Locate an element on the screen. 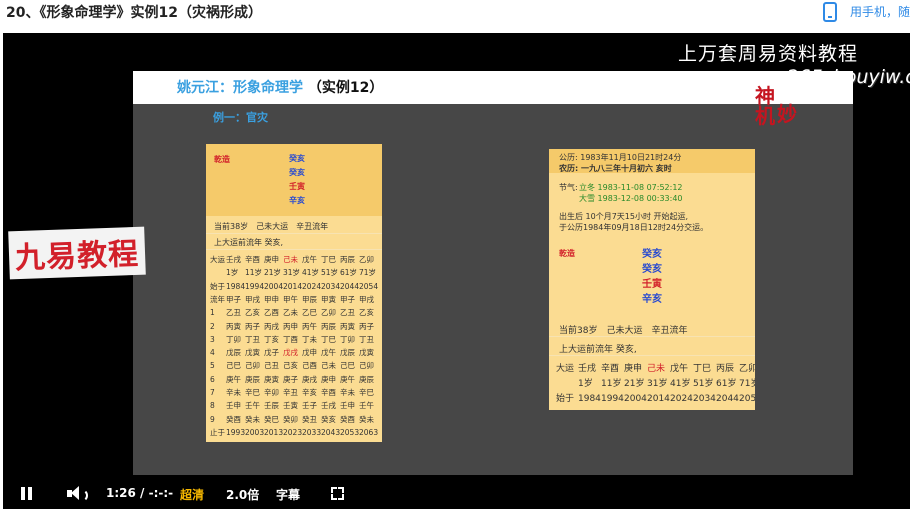 This screenshot has height=509, width=910. table-cell: 丙申 is located at coordinates (290, 326).